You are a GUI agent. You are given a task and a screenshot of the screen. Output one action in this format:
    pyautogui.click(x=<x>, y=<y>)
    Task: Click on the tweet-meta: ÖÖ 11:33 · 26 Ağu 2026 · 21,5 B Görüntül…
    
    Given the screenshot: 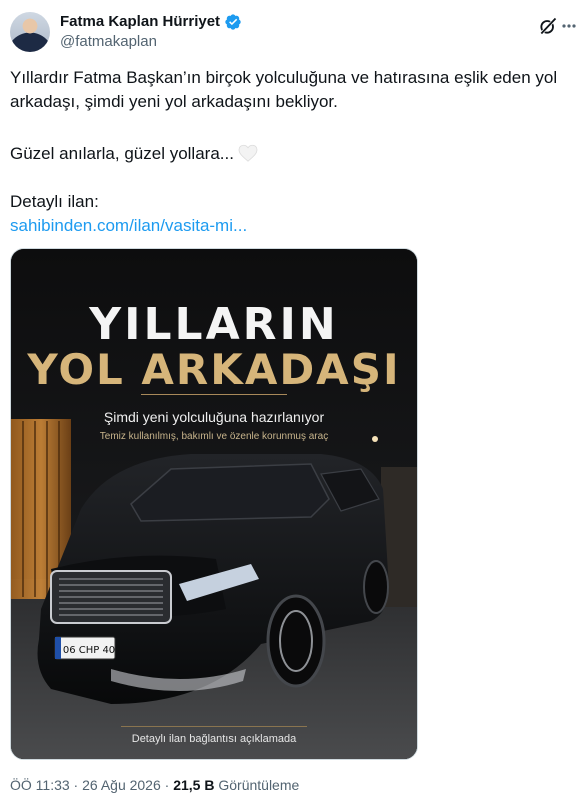 What is the action you would take?
    pyautogui.click(x=154, y=785)
    